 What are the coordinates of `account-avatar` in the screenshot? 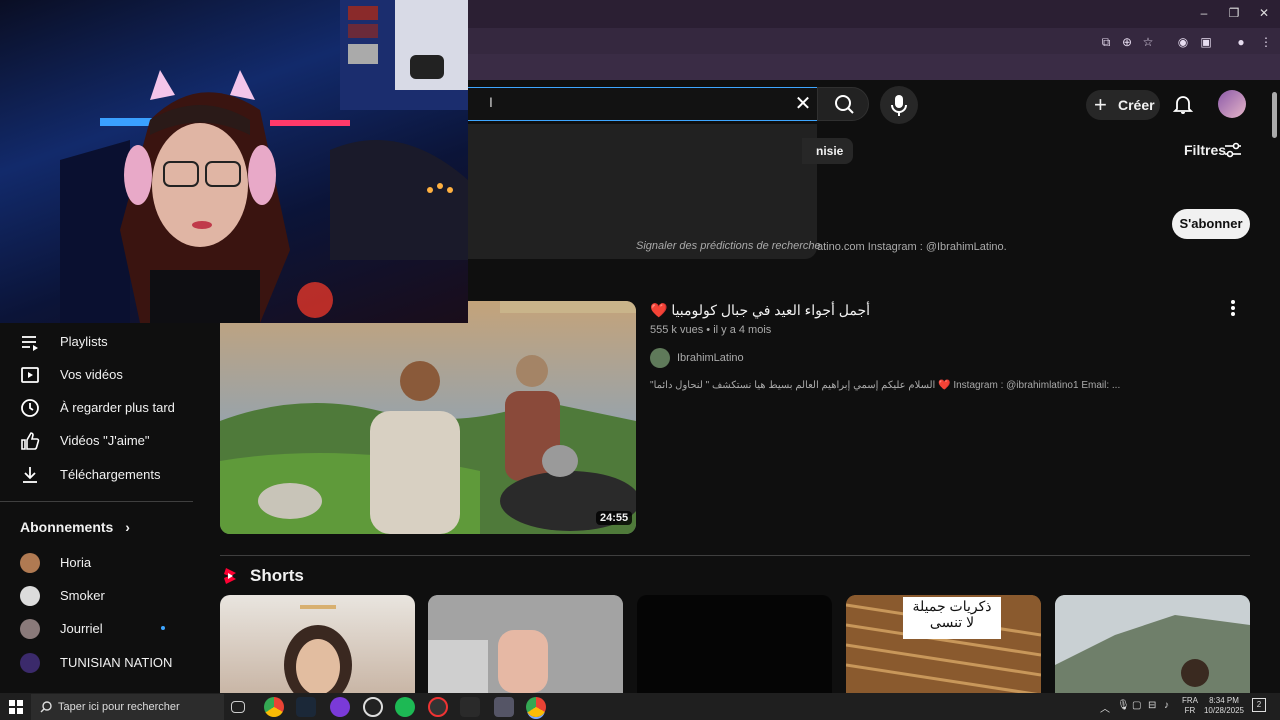 It's located at (1232, 104).